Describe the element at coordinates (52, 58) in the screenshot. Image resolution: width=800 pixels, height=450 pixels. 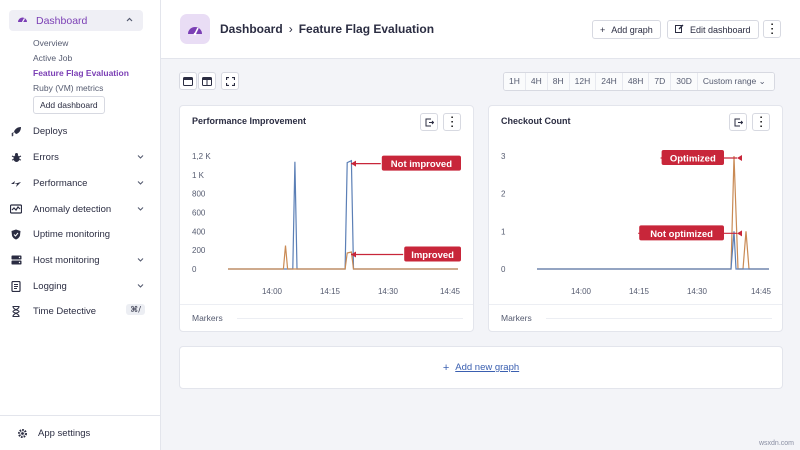
I see `subnav-active-job: Active Job` at that location.